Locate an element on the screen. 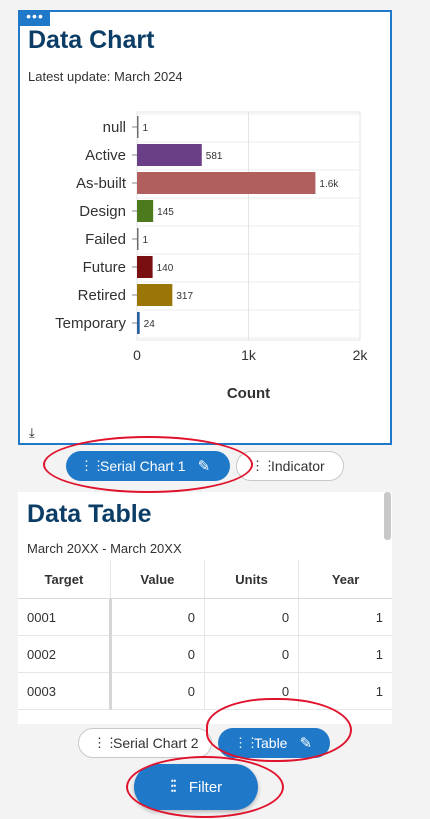  column-header-units: Units is located at coordinates (252, 579).